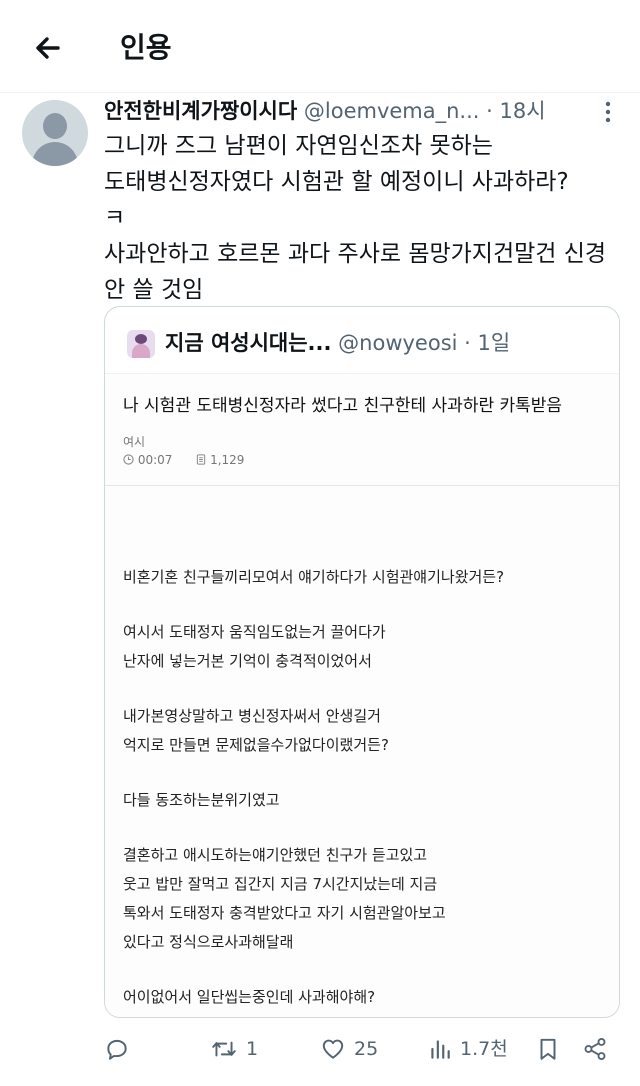 The image size is (640, 1086). I want to click on view-count: 1.7천, so click(484, 1048).